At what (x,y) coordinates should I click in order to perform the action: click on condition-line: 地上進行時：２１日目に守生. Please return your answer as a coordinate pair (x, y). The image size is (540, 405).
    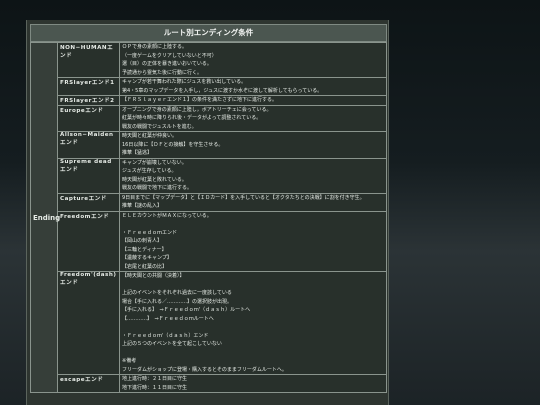
    Looking at the image, I should click on (155, 379).